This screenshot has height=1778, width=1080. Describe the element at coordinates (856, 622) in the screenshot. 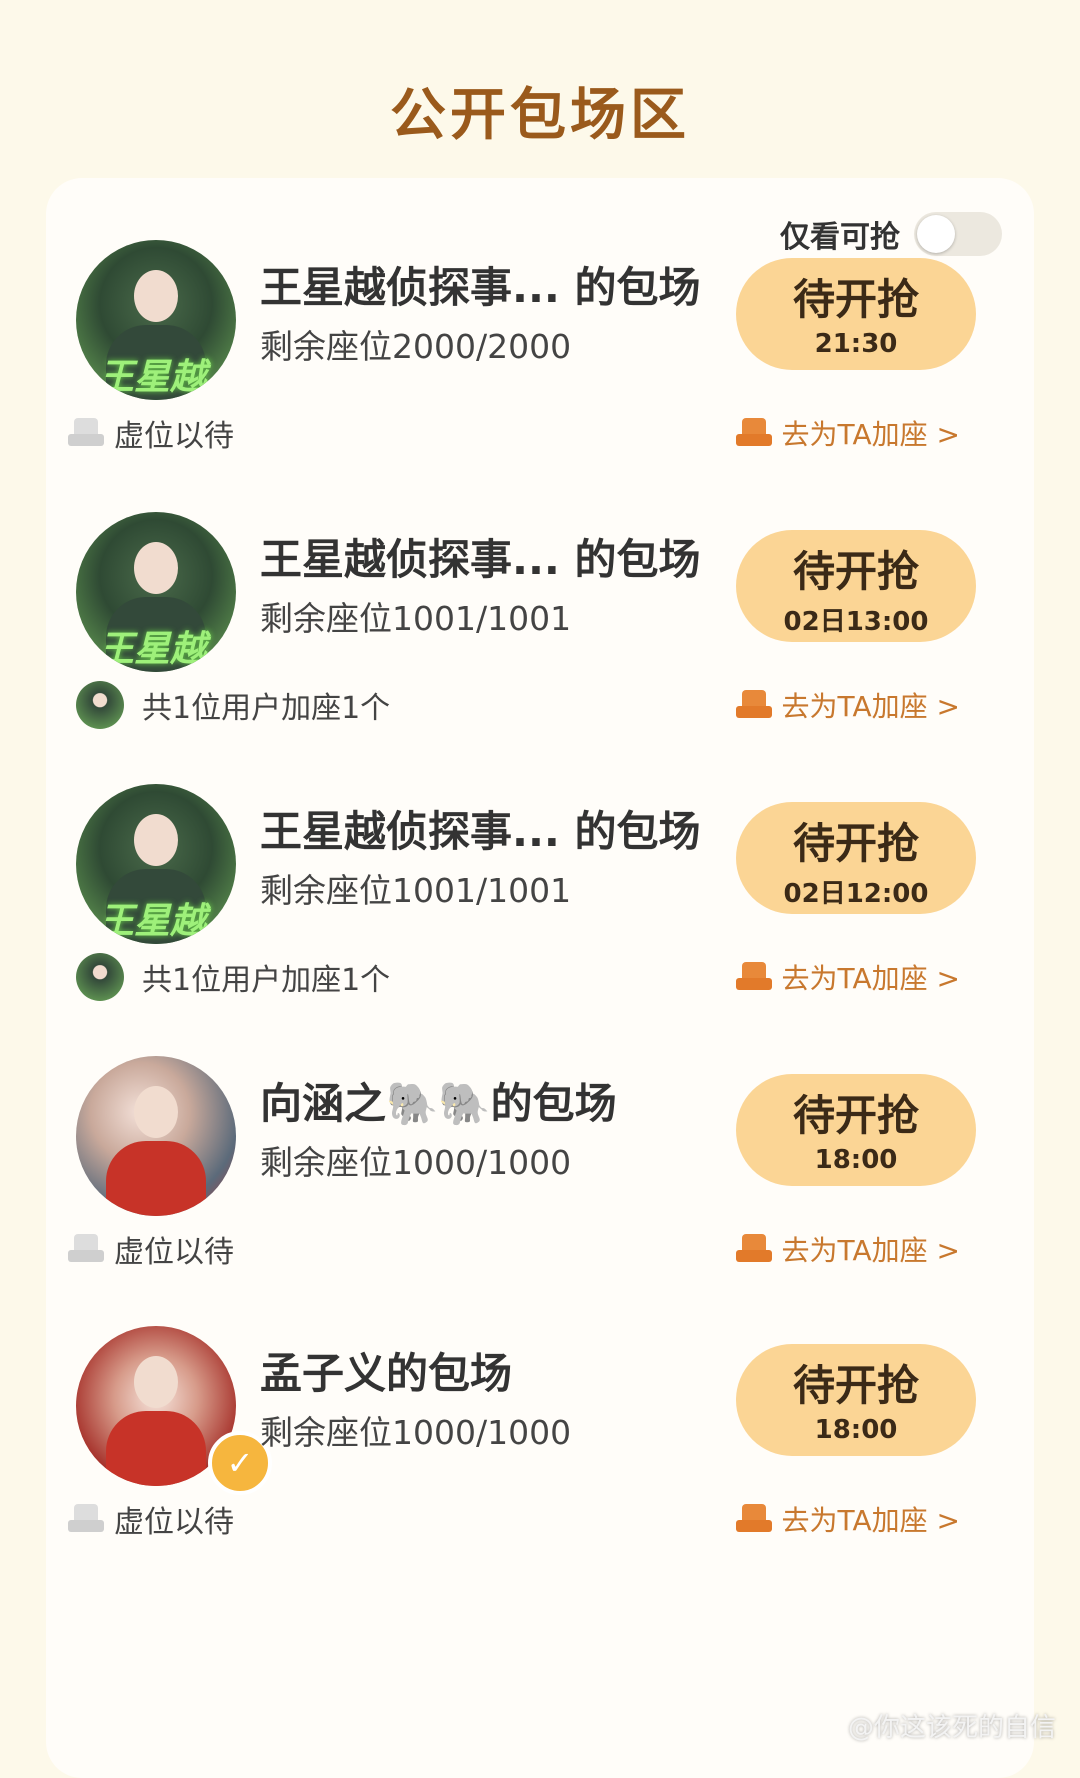

I see `grab-button-time: 02日13:00` at that location.